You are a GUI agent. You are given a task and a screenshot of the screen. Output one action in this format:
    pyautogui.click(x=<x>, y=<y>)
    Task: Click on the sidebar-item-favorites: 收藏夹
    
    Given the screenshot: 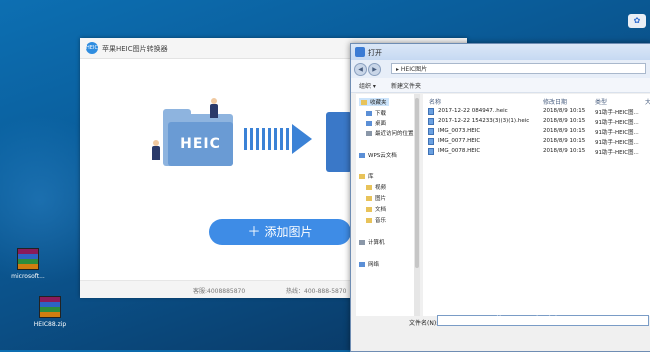 What is the action you would take?
    pyautogui.click(x=374, y=102)
    